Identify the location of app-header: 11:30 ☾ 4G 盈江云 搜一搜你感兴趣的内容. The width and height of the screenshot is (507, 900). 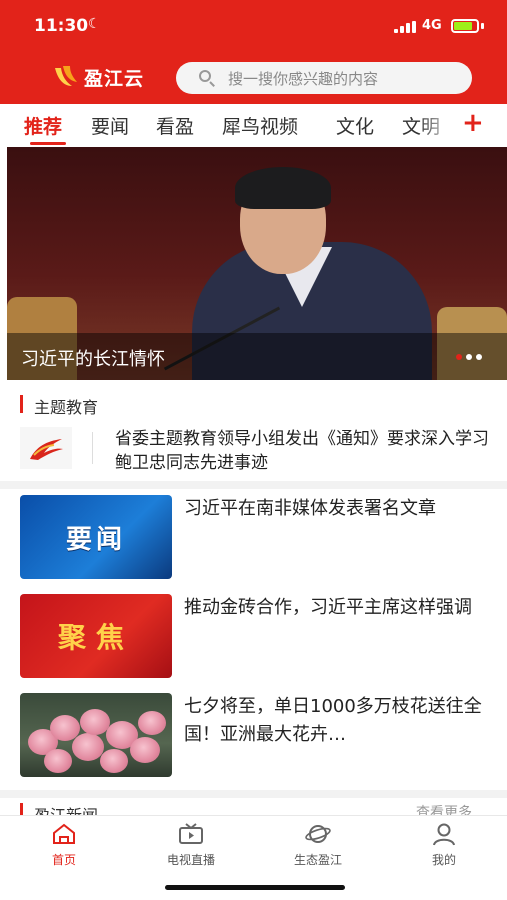
(253, 52).